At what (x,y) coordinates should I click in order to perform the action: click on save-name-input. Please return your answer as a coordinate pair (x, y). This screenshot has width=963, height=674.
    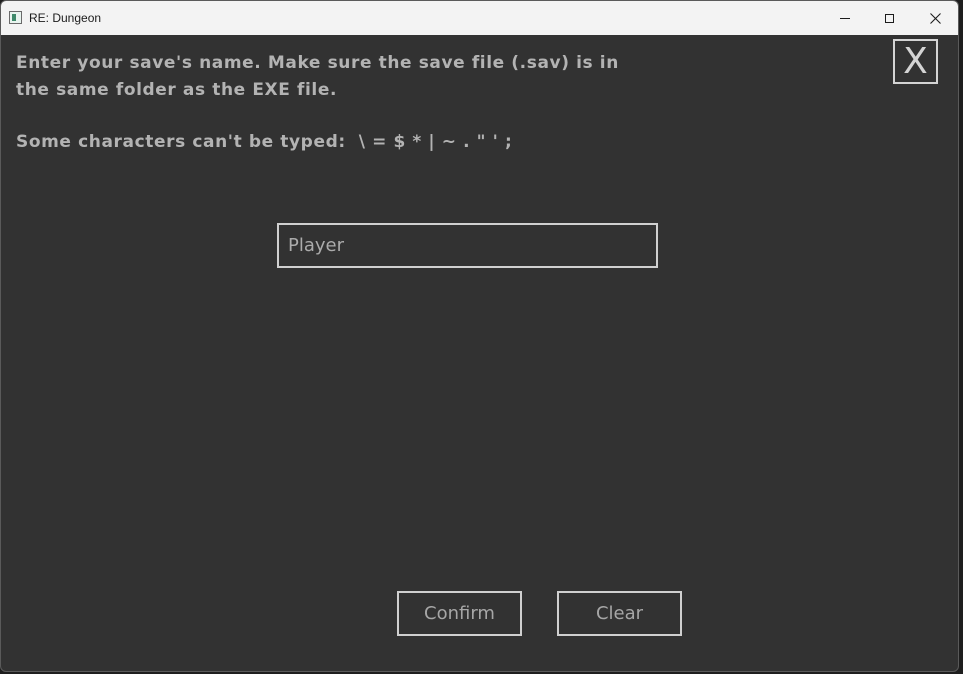
    Looking at the image, I should click on (467, 245).